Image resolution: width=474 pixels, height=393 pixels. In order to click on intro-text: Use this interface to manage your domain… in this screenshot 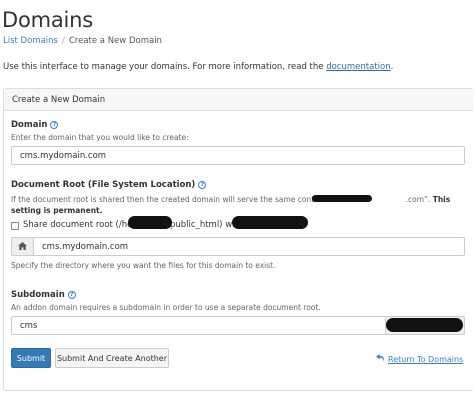, I will do `click(198, 67)`.